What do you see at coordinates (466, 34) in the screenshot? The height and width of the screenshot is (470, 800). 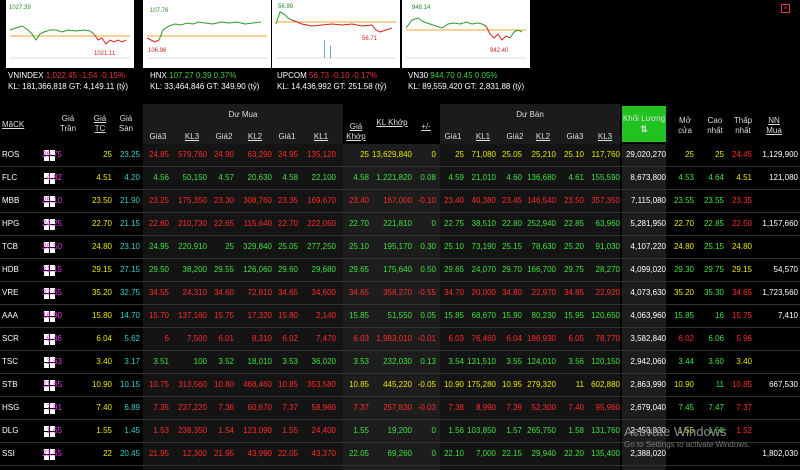 I see `vn30-chart: 948.14 942.40` at bounding box center [466, 34].